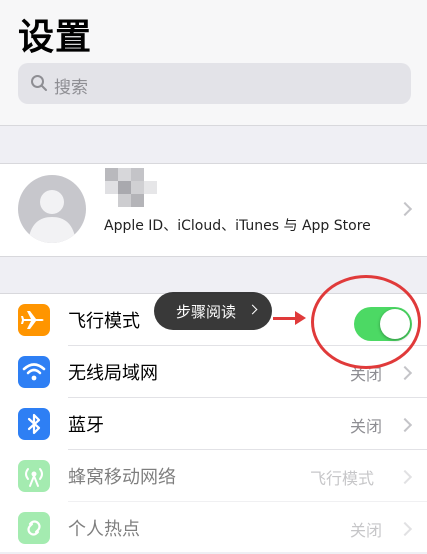 The image size is (427, 554). Describe the element at coordinates (122, 477) in the screenshot. I see `cellular-label: 蜂窝移动网络` at that location.